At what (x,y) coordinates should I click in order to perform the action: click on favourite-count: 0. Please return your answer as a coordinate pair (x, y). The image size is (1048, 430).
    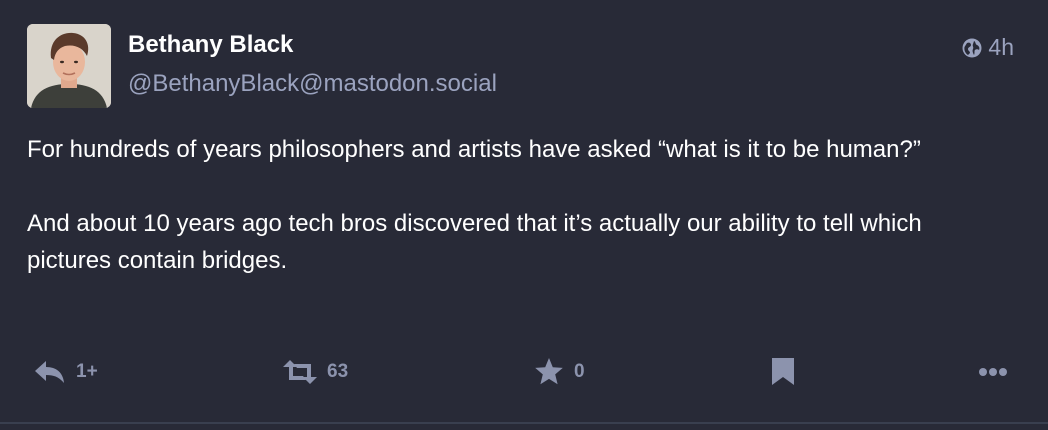
    Looking at the image, I should click on (579, 371).